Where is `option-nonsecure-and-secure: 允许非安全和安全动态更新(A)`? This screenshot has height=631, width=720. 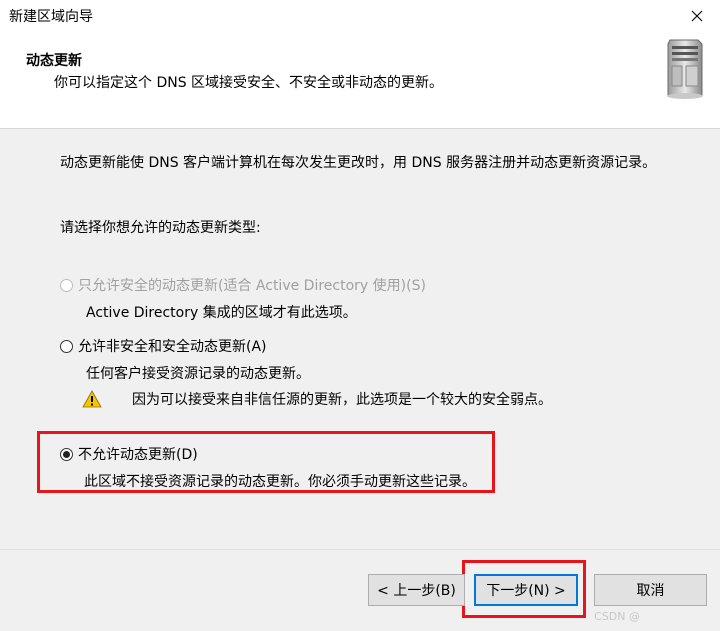
option-nonsecure-and-secure: 允许非安全和安全动态更新(A) is located at coordinates (163, 346).